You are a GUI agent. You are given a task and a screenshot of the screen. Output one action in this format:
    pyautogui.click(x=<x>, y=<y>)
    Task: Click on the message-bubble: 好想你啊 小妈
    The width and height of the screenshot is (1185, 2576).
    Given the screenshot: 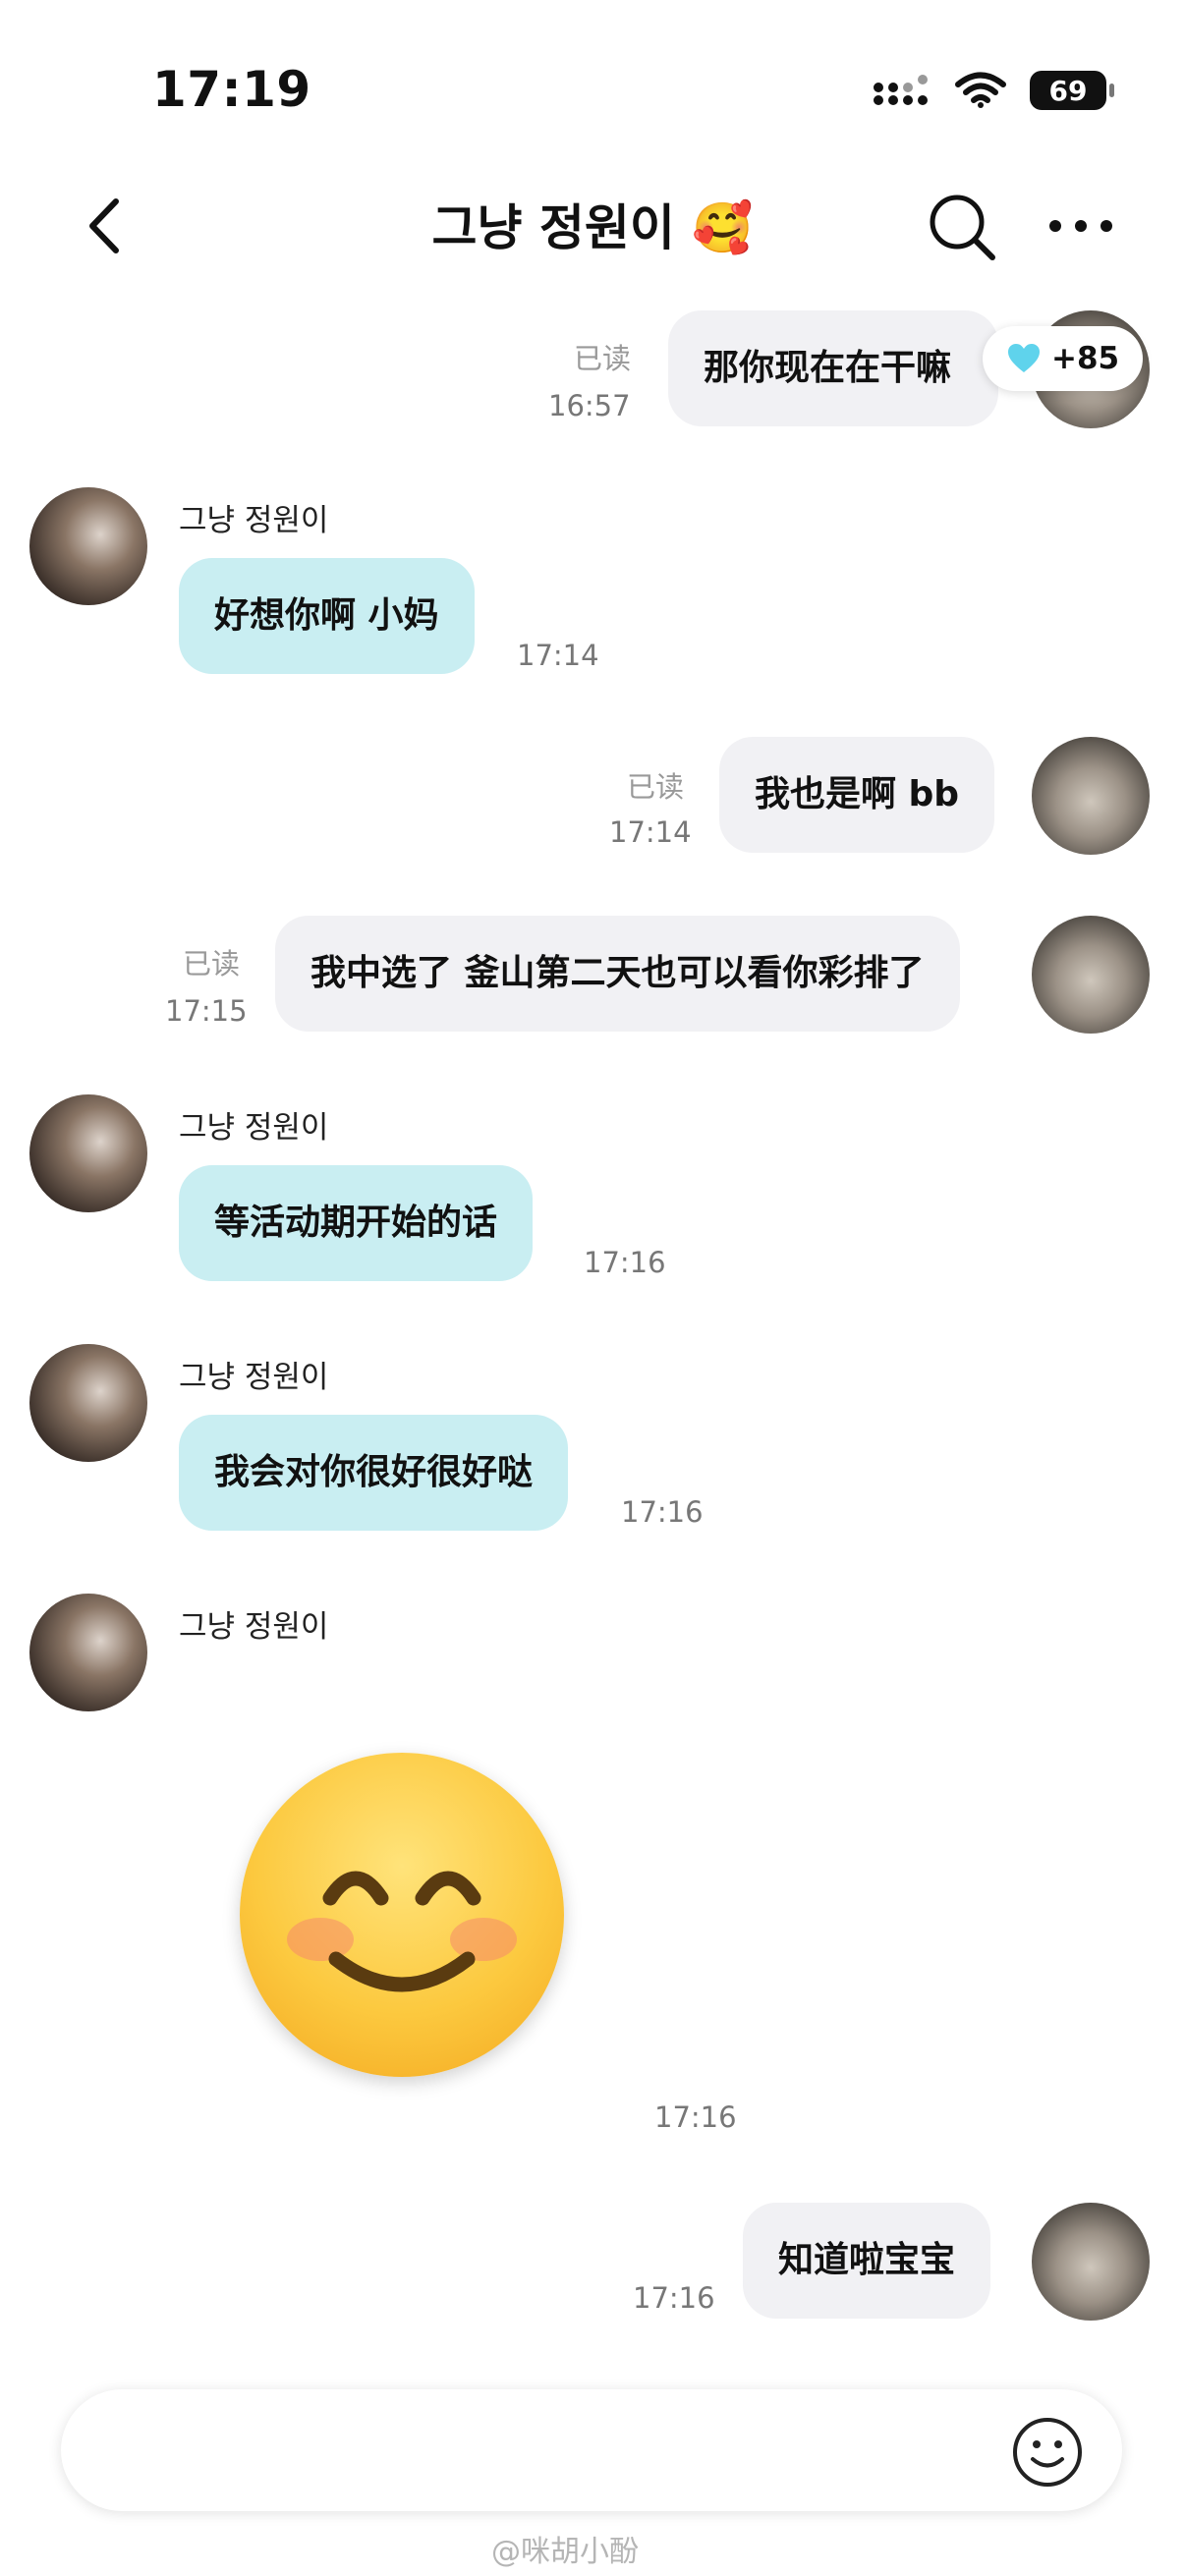 What is the action you would take?
    pyautogui.click(x=327, y=616)
    